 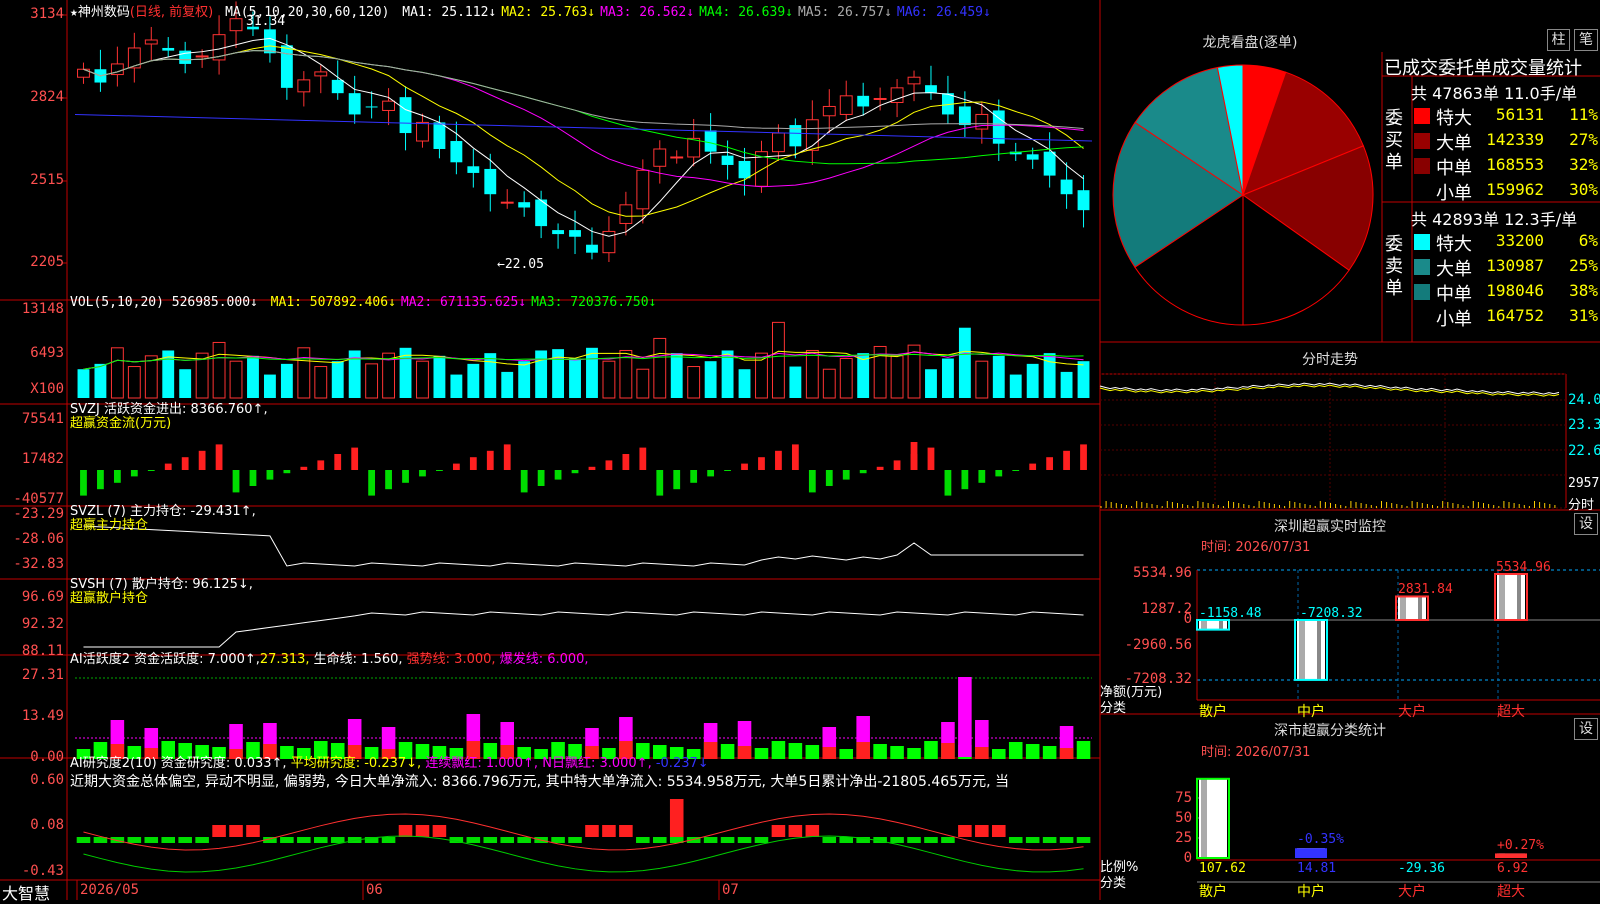 What do you see at coordinates (1586, 524) in the screenshot?
I see `sz-monitor-settings-button: 设` at bounding box center [1586, 524].